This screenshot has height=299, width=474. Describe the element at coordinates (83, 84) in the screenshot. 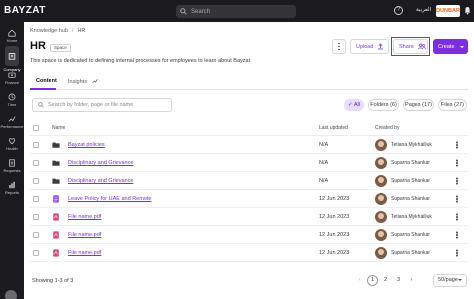

I see `tab-insights: Insights` at that location.